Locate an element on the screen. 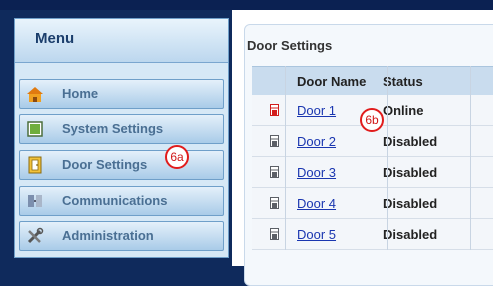 The width and height of the screenshot is (493, 286). menu-title: Menu is located at coordinates (55, 38).